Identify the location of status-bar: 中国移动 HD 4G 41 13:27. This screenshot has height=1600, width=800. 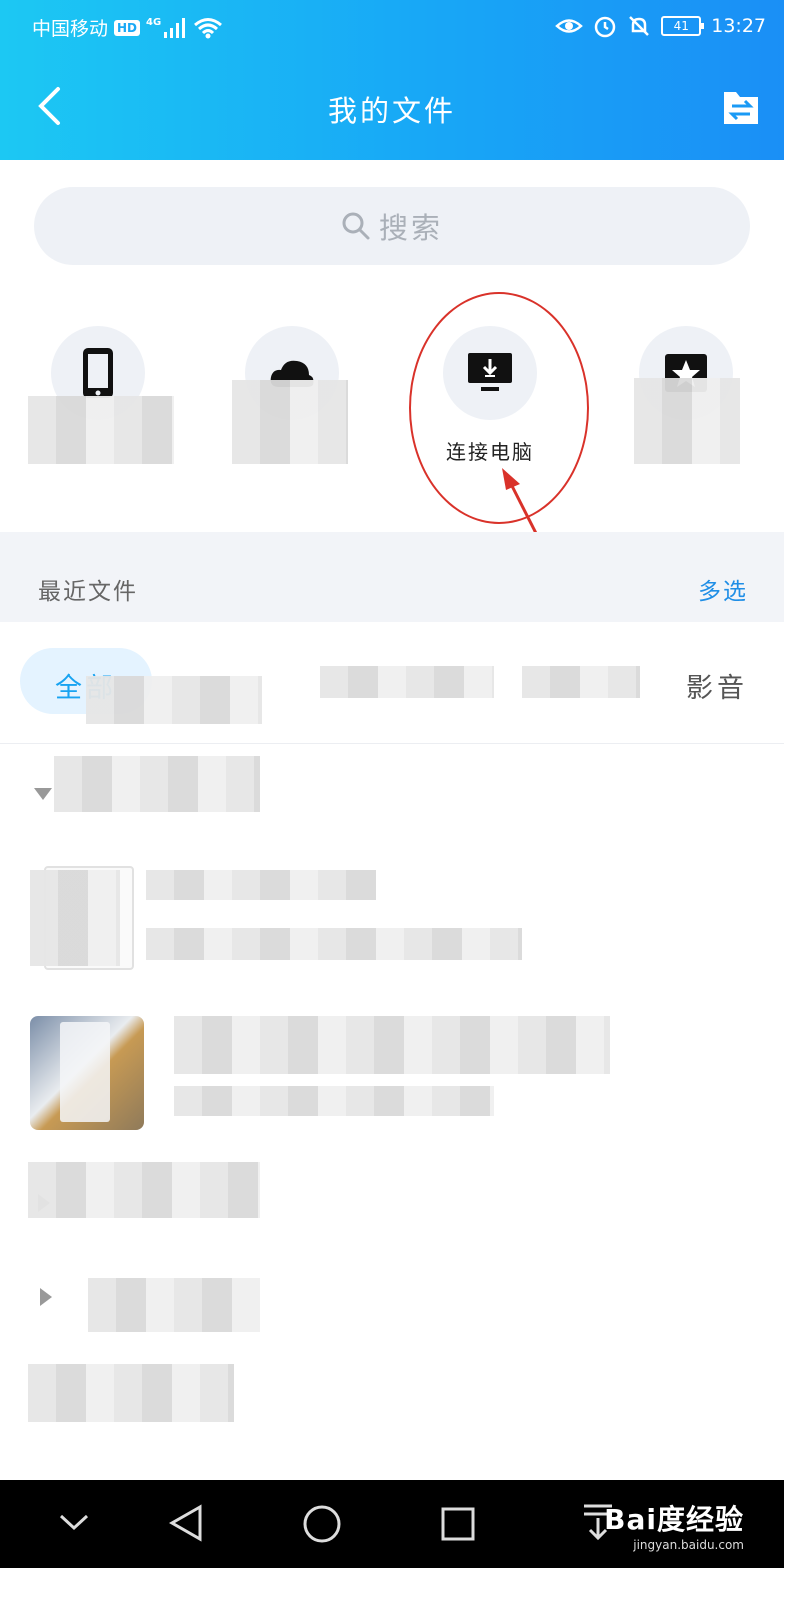
(392, 27).